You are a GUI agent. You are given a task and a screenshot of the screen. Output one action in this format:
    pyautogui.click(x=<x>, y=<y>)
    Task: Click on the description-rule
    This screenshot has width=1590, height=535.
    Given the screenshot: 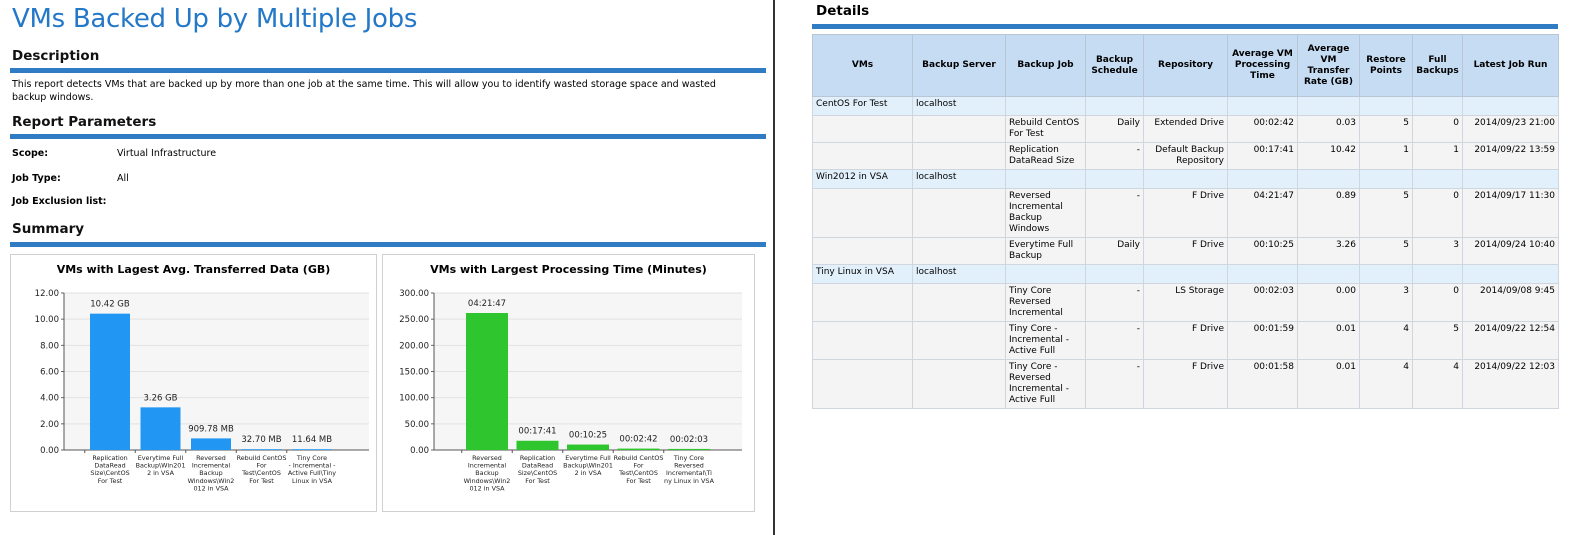 What is the action you would take?
    pyautogui.click(x=388, y=70)
    